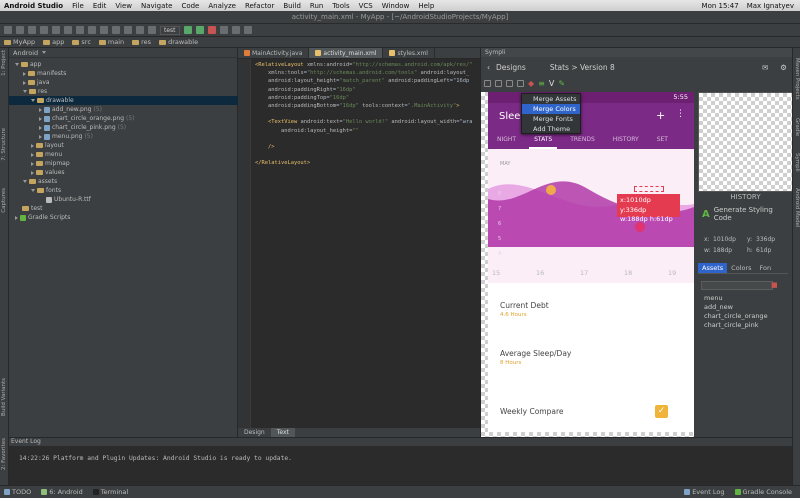 This screenshot has width=800, height=498. I want to click on settings-icon: ⚙, so click(783, 67).